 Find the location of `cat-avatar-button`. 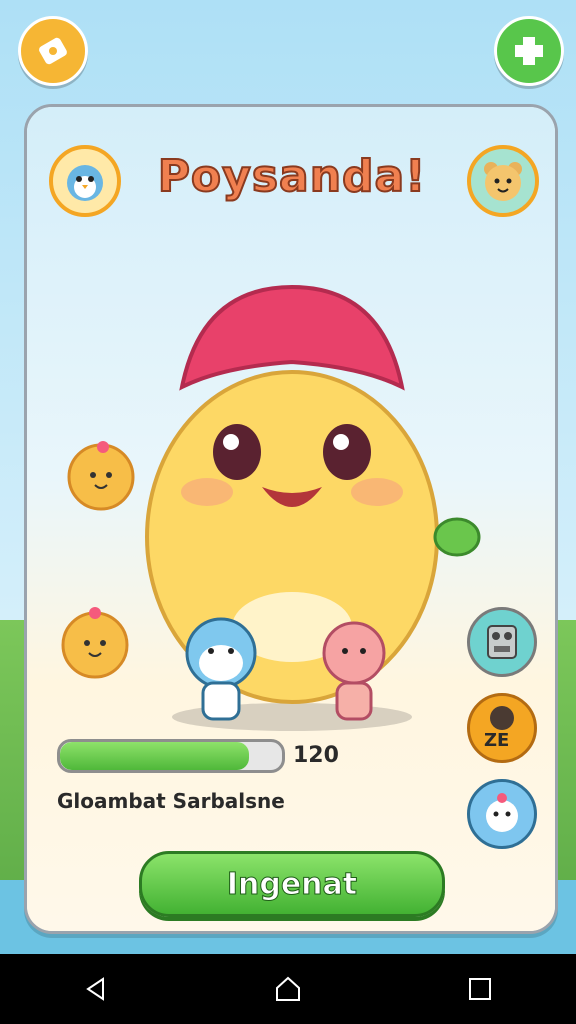

cat-avatar-button is located at coordinates (502, 814).